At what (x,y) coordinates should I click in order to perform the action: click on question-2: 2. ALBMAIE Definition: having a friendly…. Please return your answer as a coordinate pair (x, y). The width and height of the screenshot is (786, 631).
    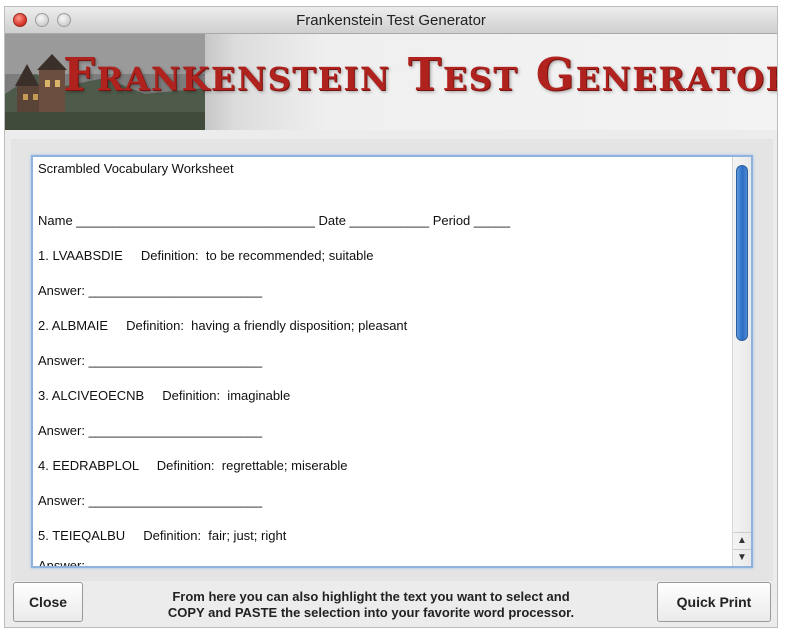
    Looking at the image, I should click on (223, 325).